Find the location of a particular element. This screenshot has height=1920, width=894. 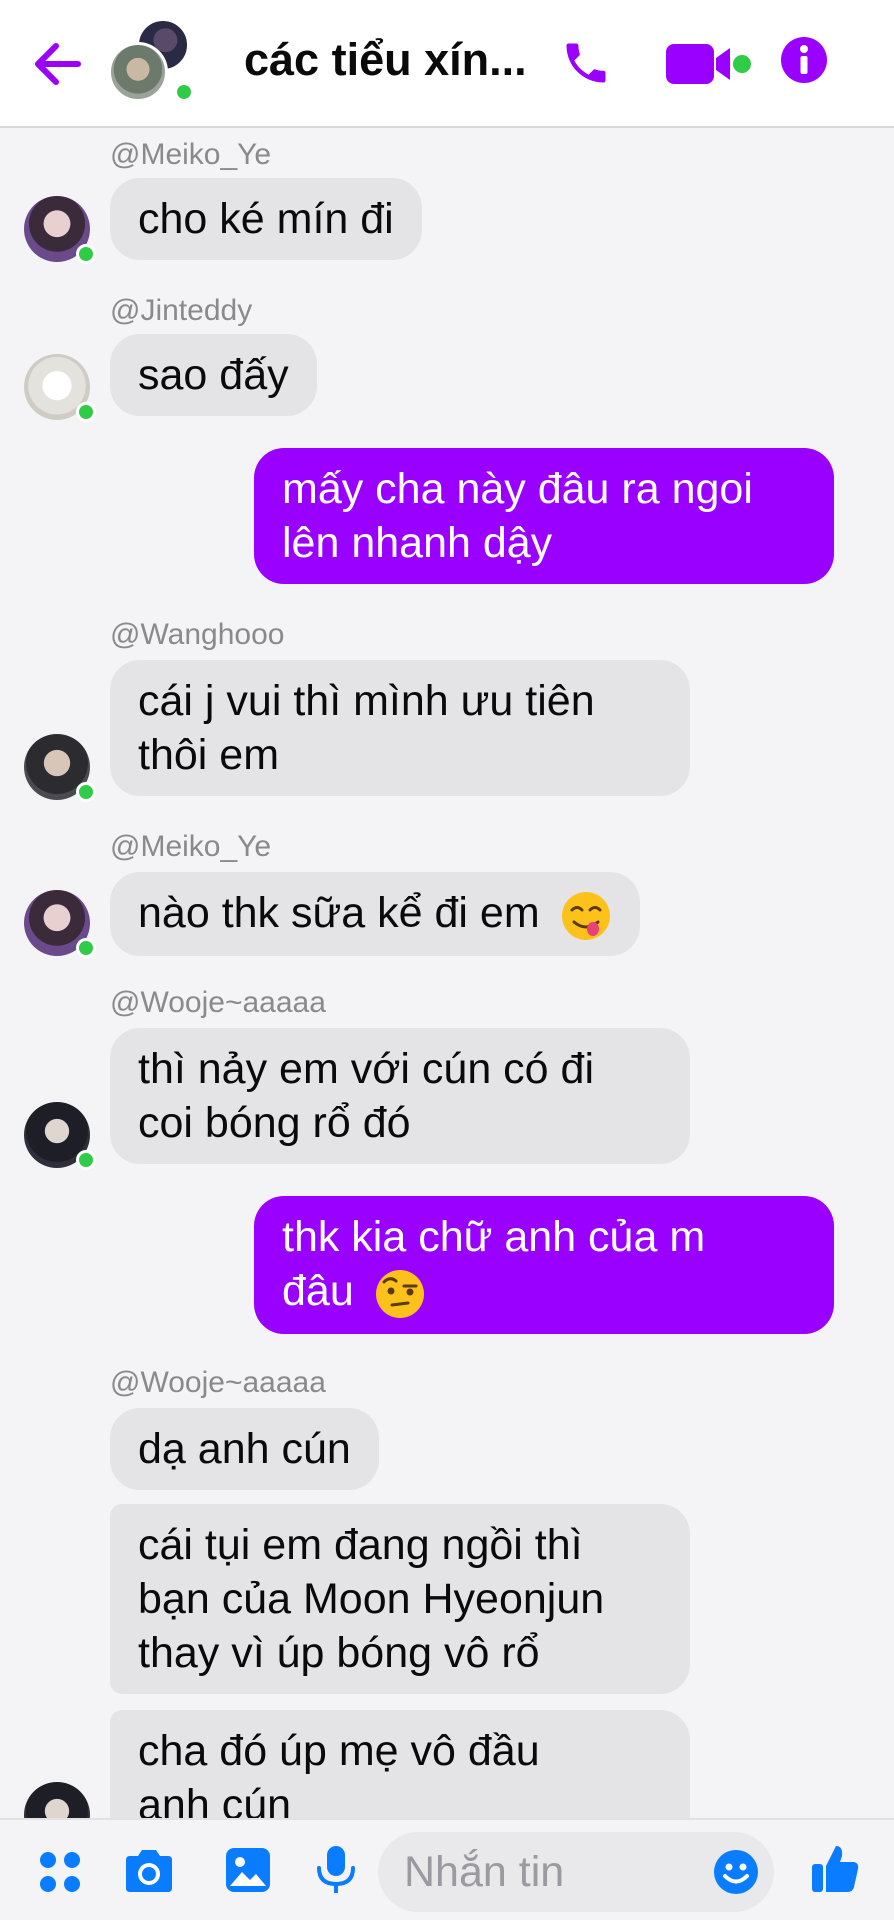

message-text: mấy cha này đâu ra ngoi is located at coordinates (517, 489).